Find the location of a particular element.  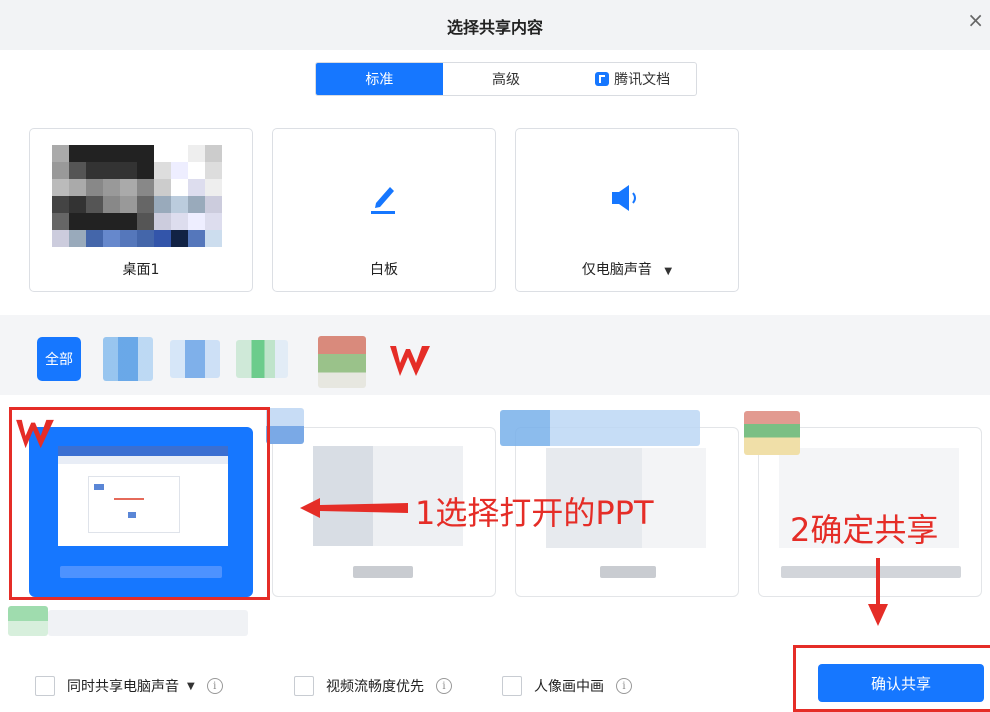

card-label-computer-audio: 仅电脑声音 ▼ is located at coordinates (627, 270).